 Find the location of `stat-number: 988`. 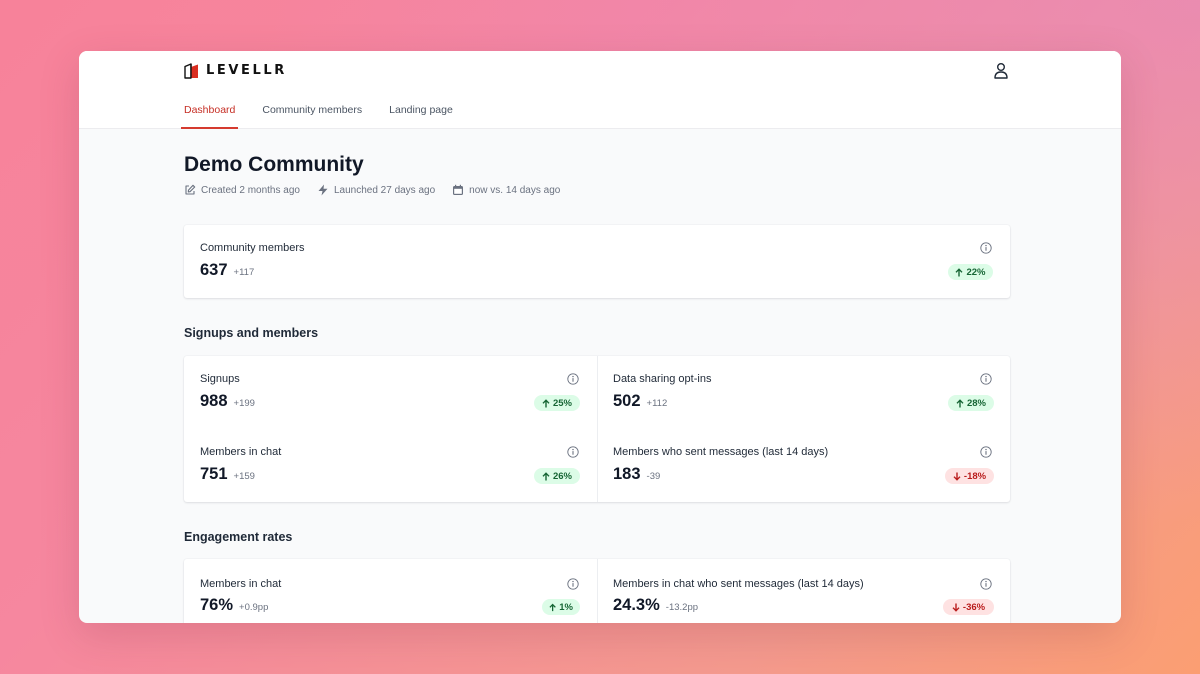

stat-number: 988 is located at coordinates (214, 401).